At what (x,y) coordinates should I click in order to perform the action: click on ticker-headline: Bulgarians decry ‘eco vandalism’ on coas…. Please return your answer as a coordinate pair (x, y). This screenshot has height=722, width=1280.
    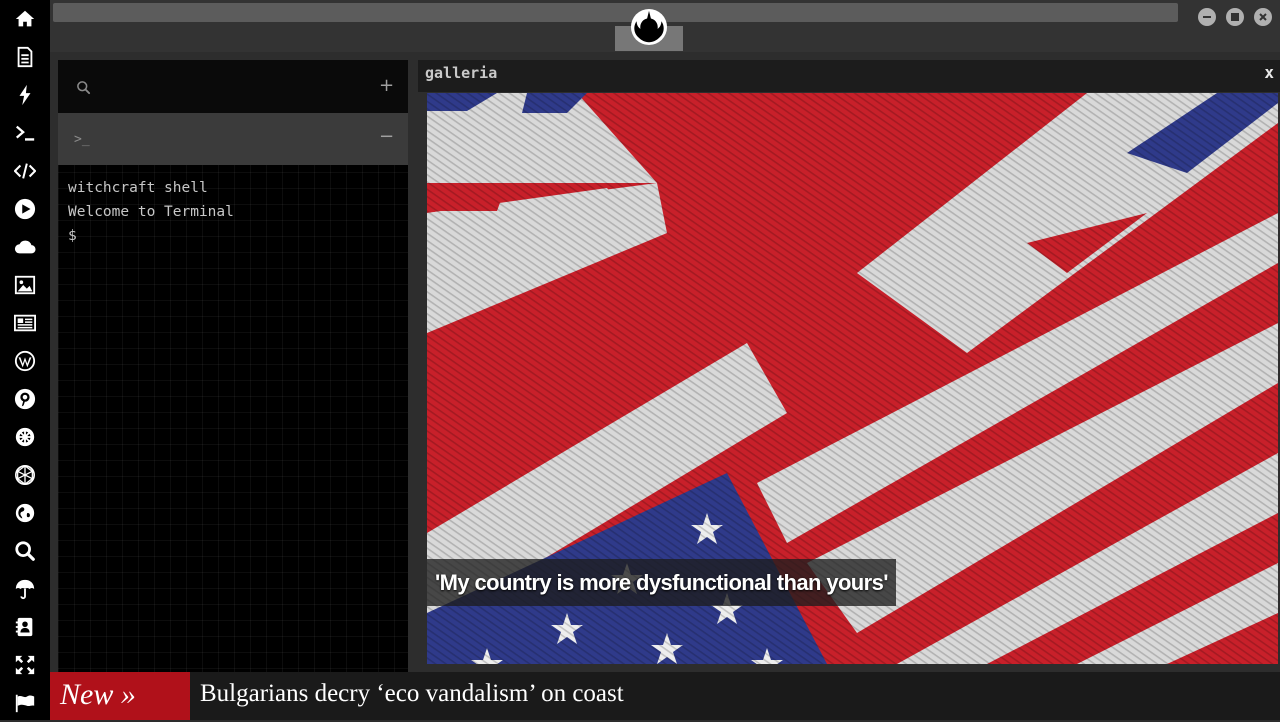
    Looking at the image, I should click on (412, 694).